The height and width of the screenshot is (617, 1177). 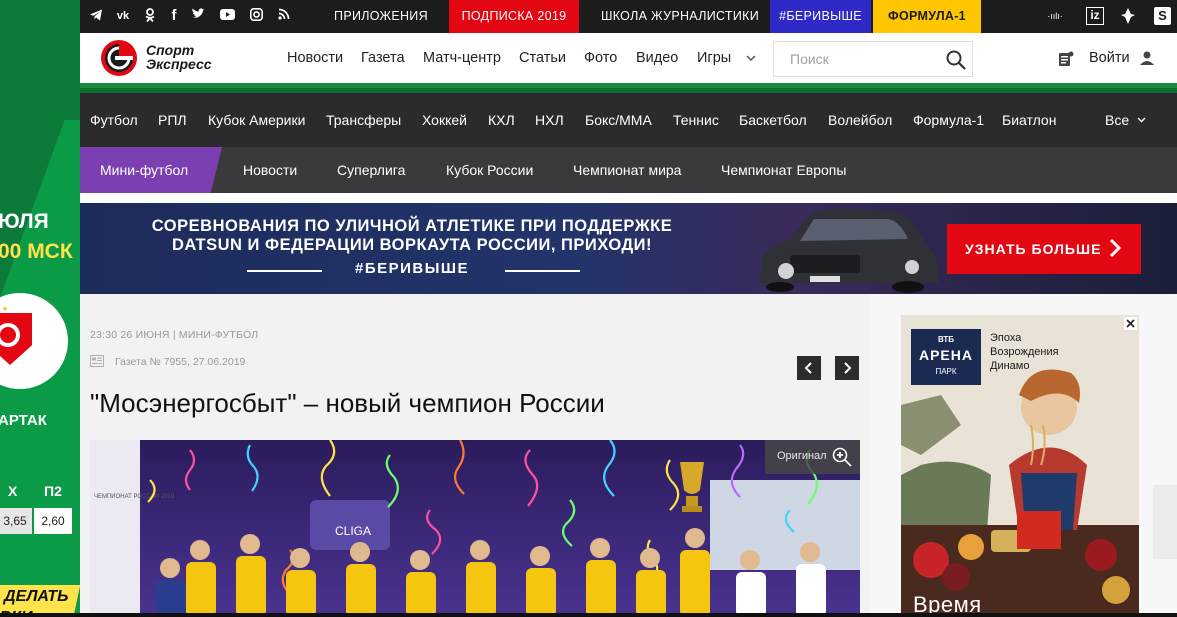 What do you see at coordinates (123, 16) in the screenshot?
I see `vk-icon: vk` at bounding box center [123, 16].